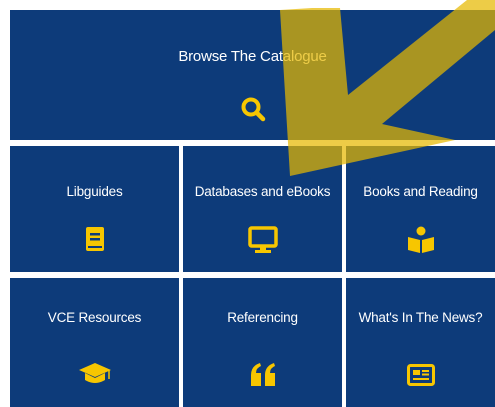 The image size is (495, 407). I want to click on browse-catalogue-label: Browse The Catalogue, so click(252, 56).